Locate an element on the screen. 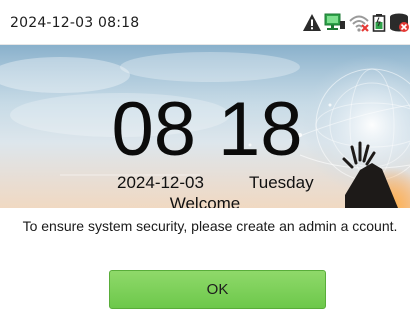 The width and height of the screenshot is (417, 314). clock-minute: 18 is located at coordinates (260, 129).